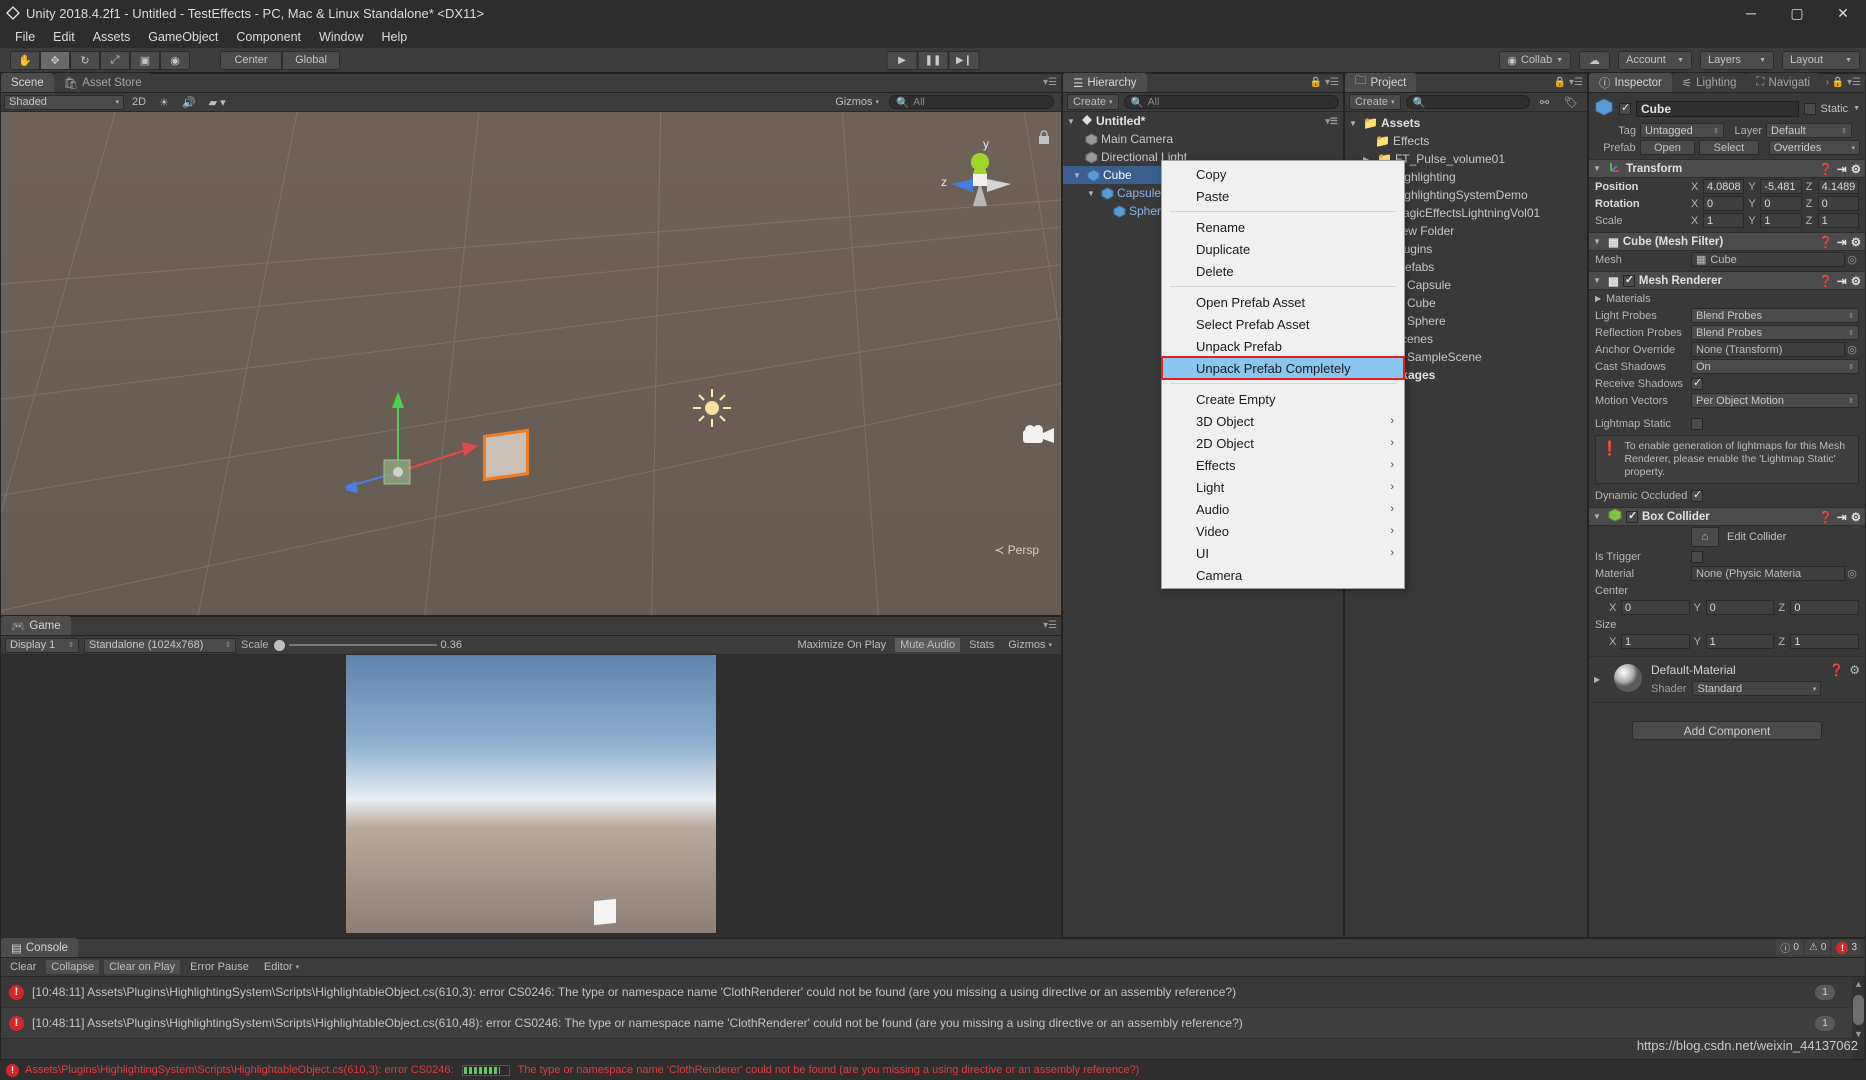 Image resolution: width=1866 pixels, height=1080 pixels. What do you see at coordinates (1814, 147) in the screenshot?
I see `prefab-overrides-dropdown: Overrides ▾` at bounding box center [1814, 147].